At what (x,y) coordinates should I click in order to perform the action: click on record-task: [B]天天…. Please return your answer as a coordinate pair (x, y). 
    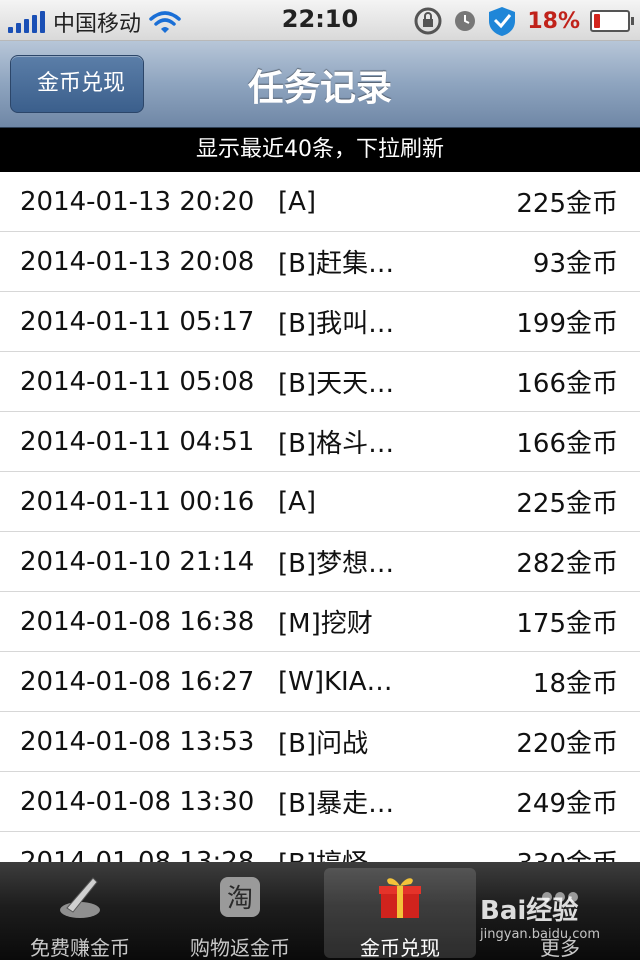
    Looking at the image, I should click on (336, 384).